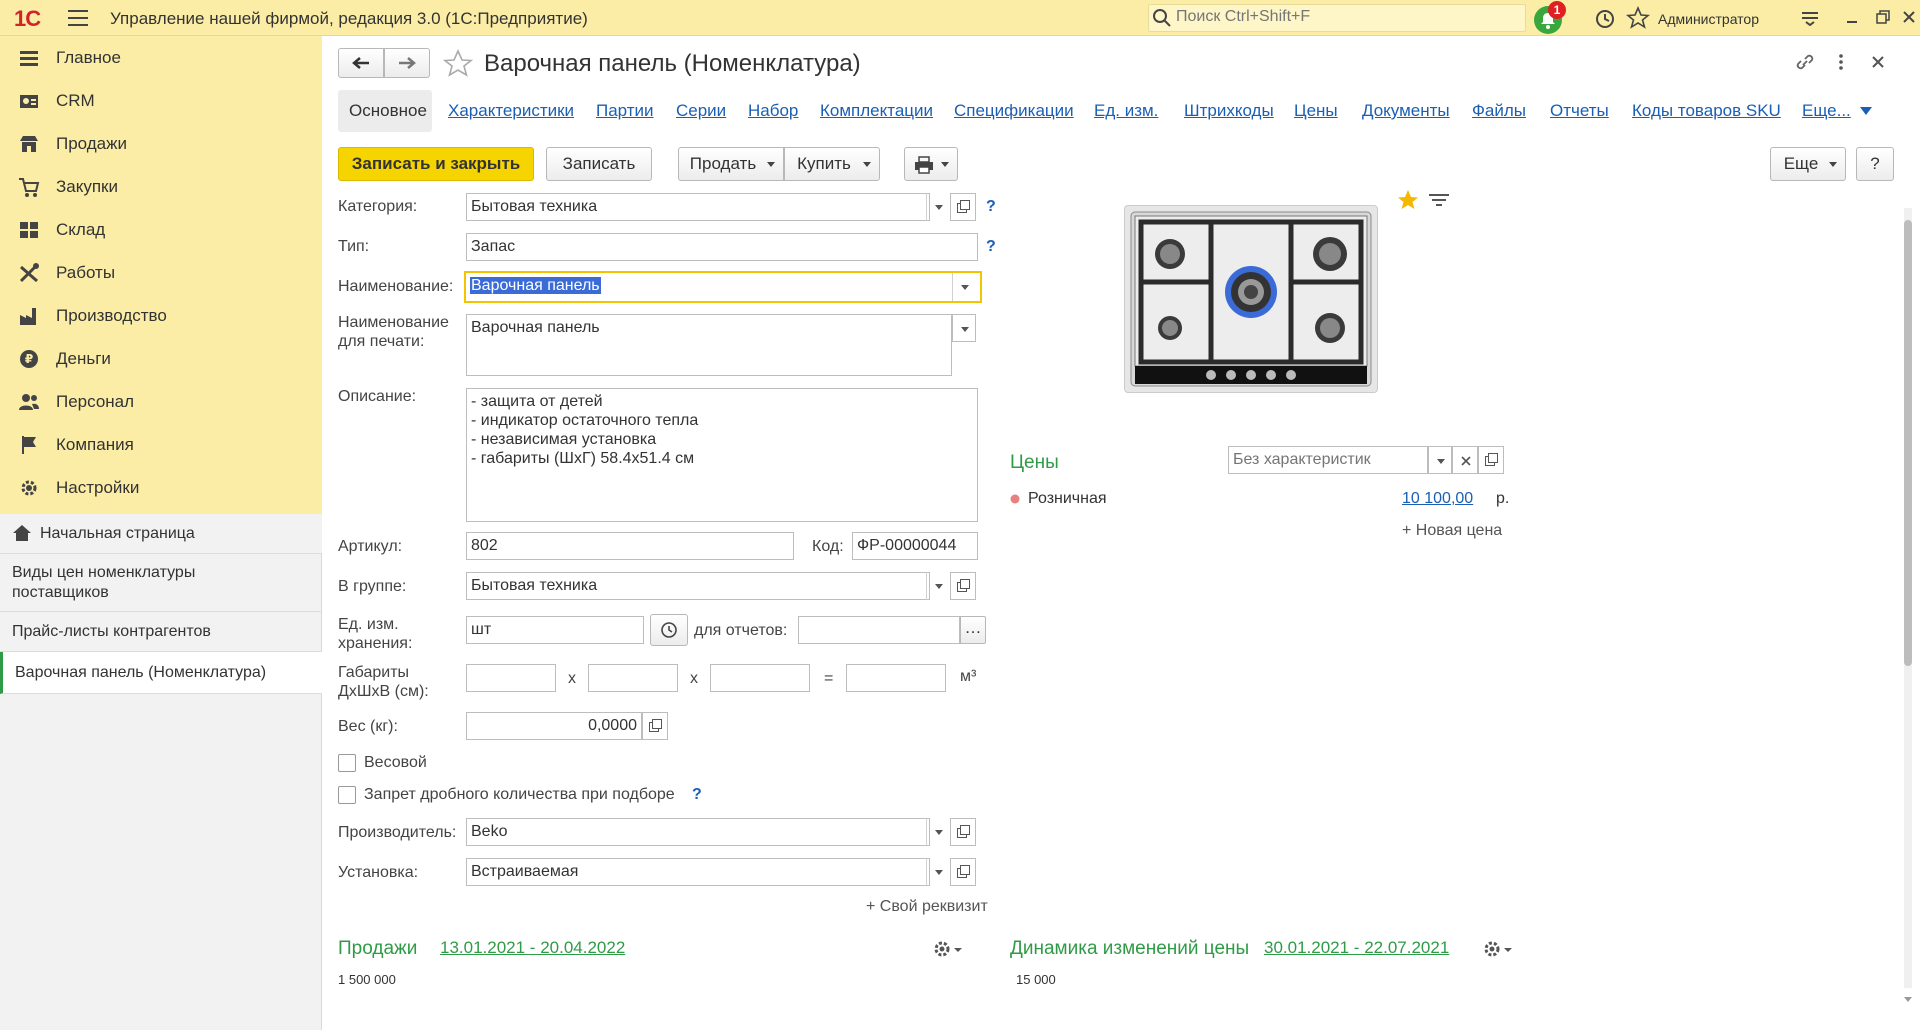  I want to click on unit-history-button, so click(669, 630).